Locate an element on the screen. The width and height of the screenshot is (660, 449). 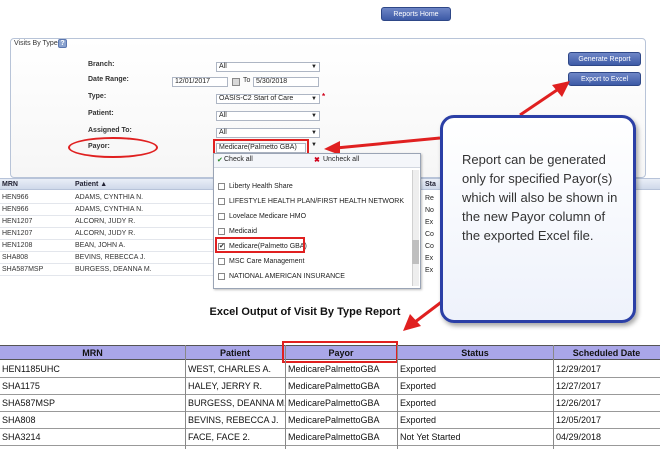
grid-col-mrn: MRN is located at coordinates (10, 184).